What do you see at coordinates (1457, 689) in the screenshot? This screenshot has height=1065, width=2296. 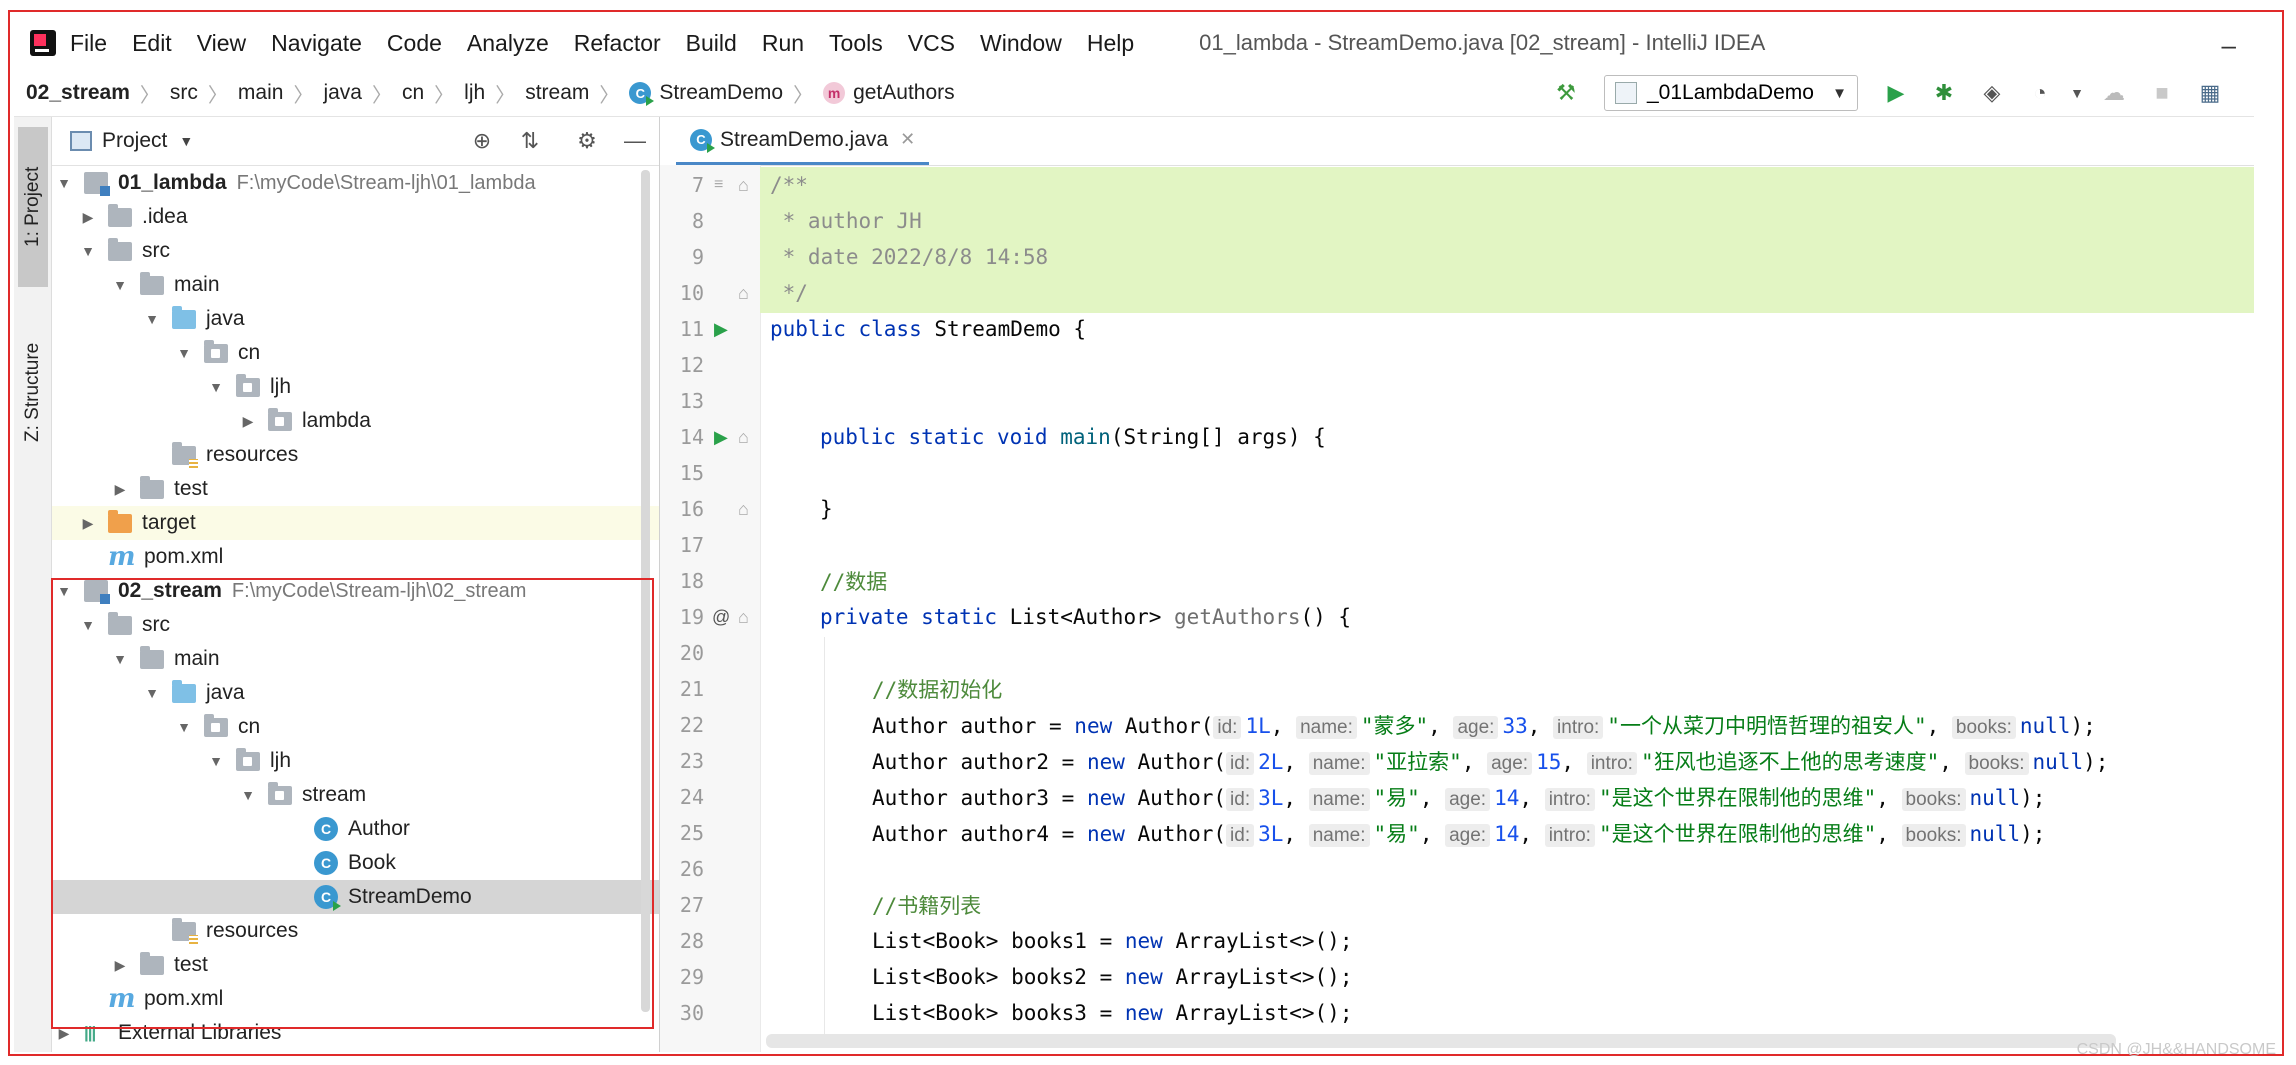 I see `code-line-21: 21 //数据初始化` at bounding box center [1457, 689].